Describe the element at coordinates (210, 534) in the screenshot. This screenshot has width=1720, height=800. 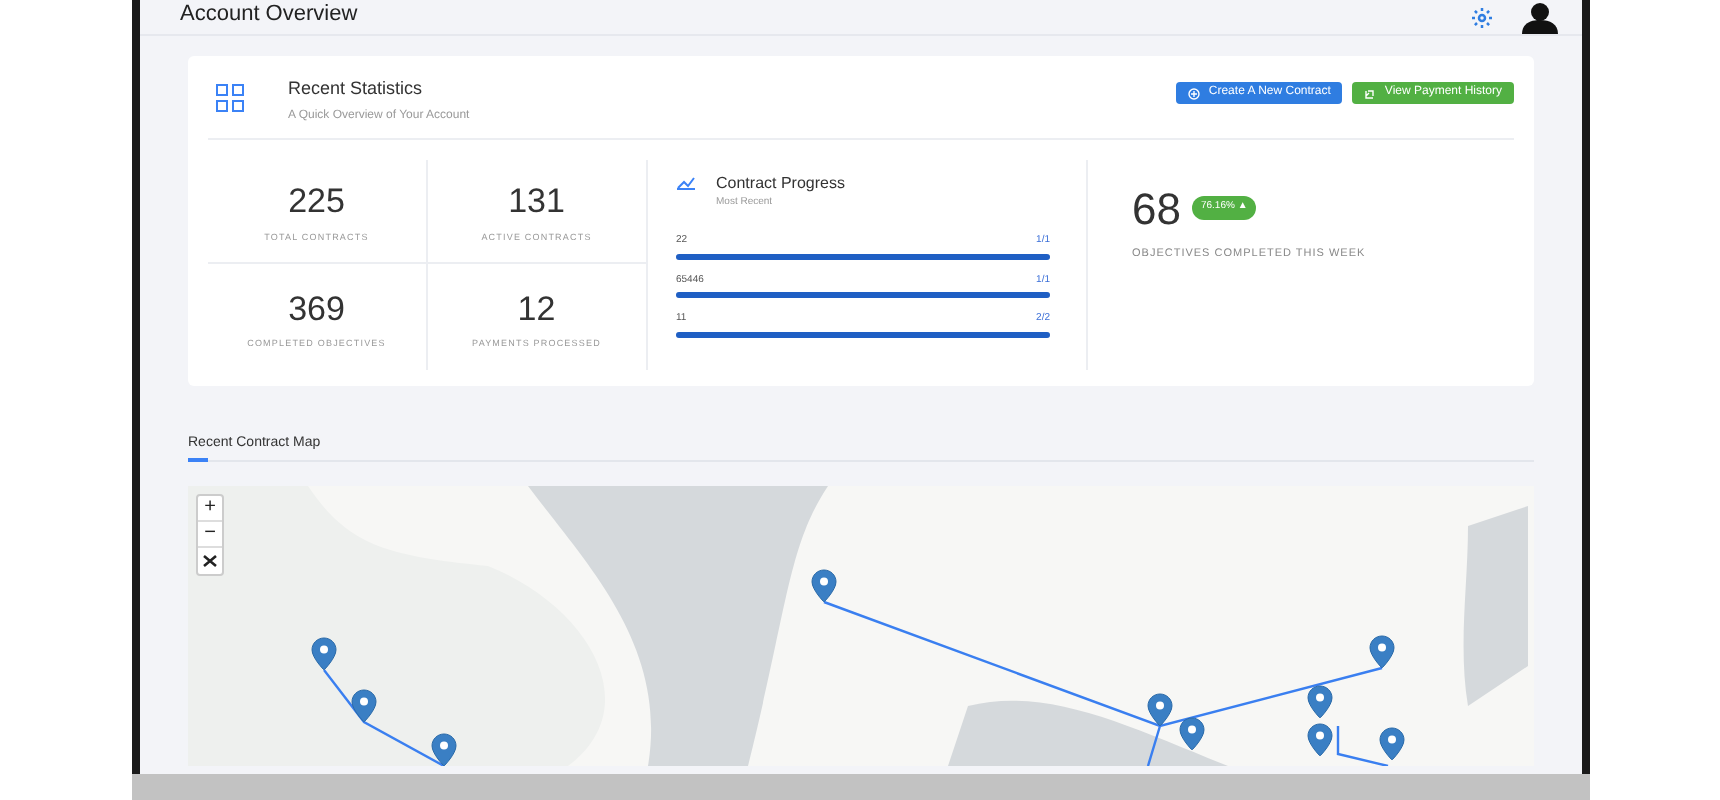
I see `zoom-button: −` at that location.